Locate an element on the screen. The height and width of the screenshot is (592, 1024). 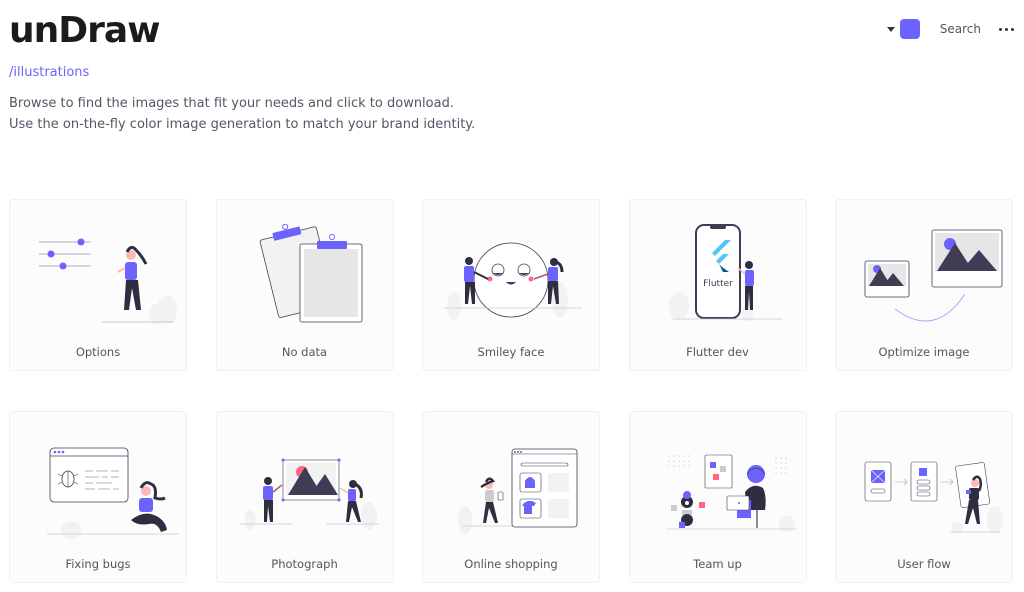
illustration-card-no-data: No data is located at coordinates (304, 285).